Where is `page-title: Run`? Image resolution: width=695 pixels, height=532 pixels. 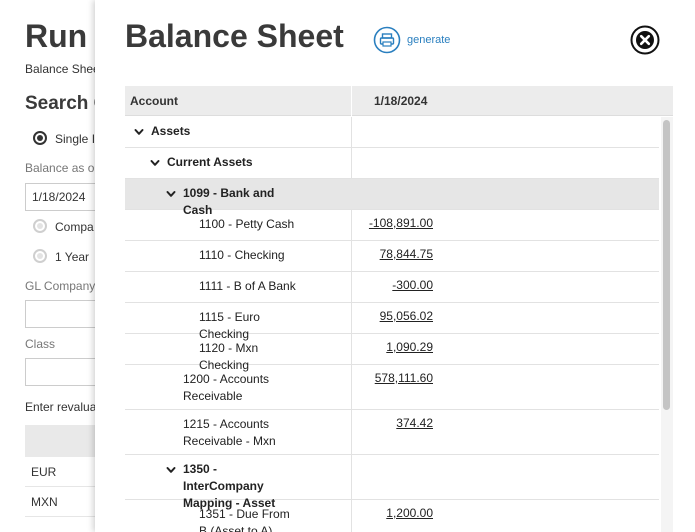 page-title: Run is located at coordinates (56, 36).